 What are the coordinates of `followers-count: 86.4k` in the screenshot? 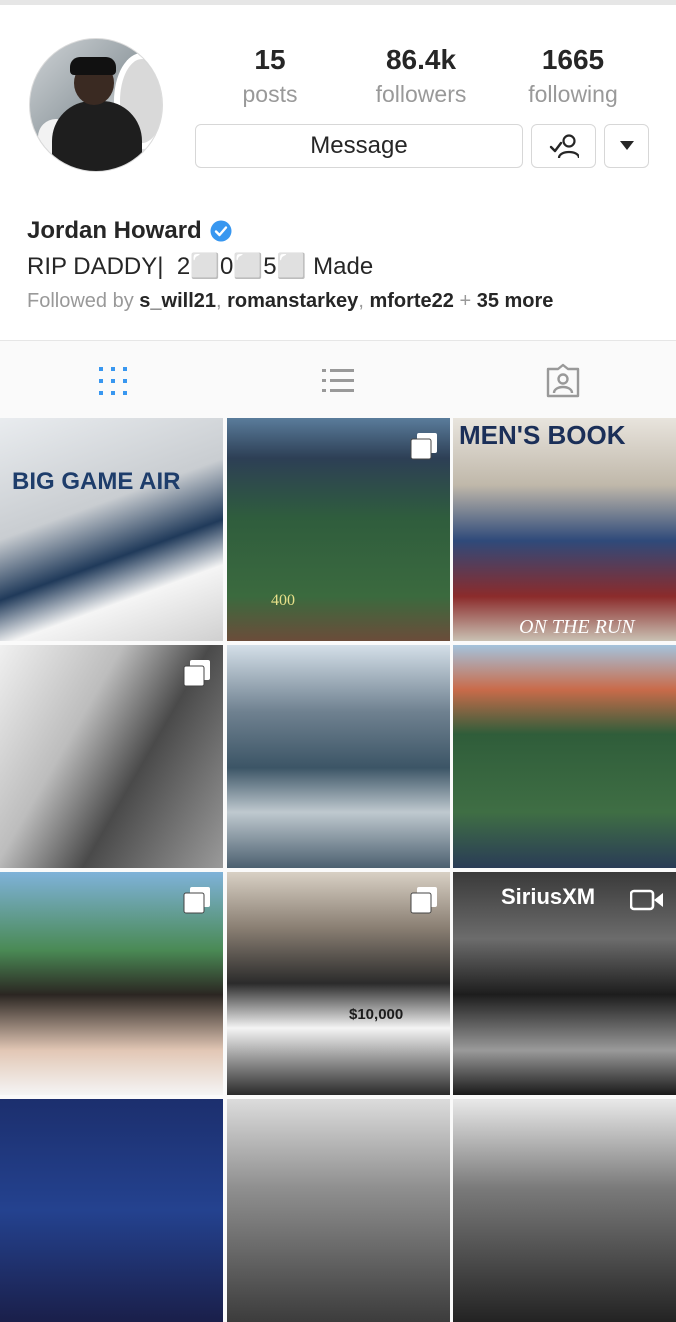 It's located at (421, 59).